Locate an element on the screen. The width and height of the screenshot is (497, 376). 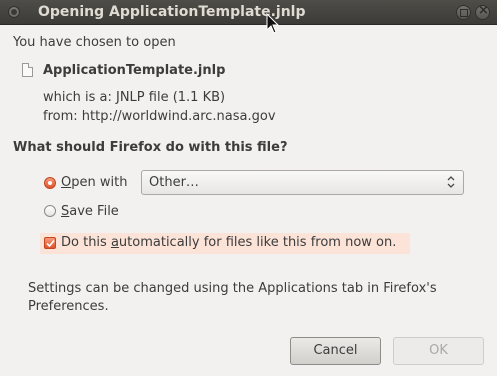
file-type: which is a: JNLP file (1.1 KB) is located at coordinates (134, 97).